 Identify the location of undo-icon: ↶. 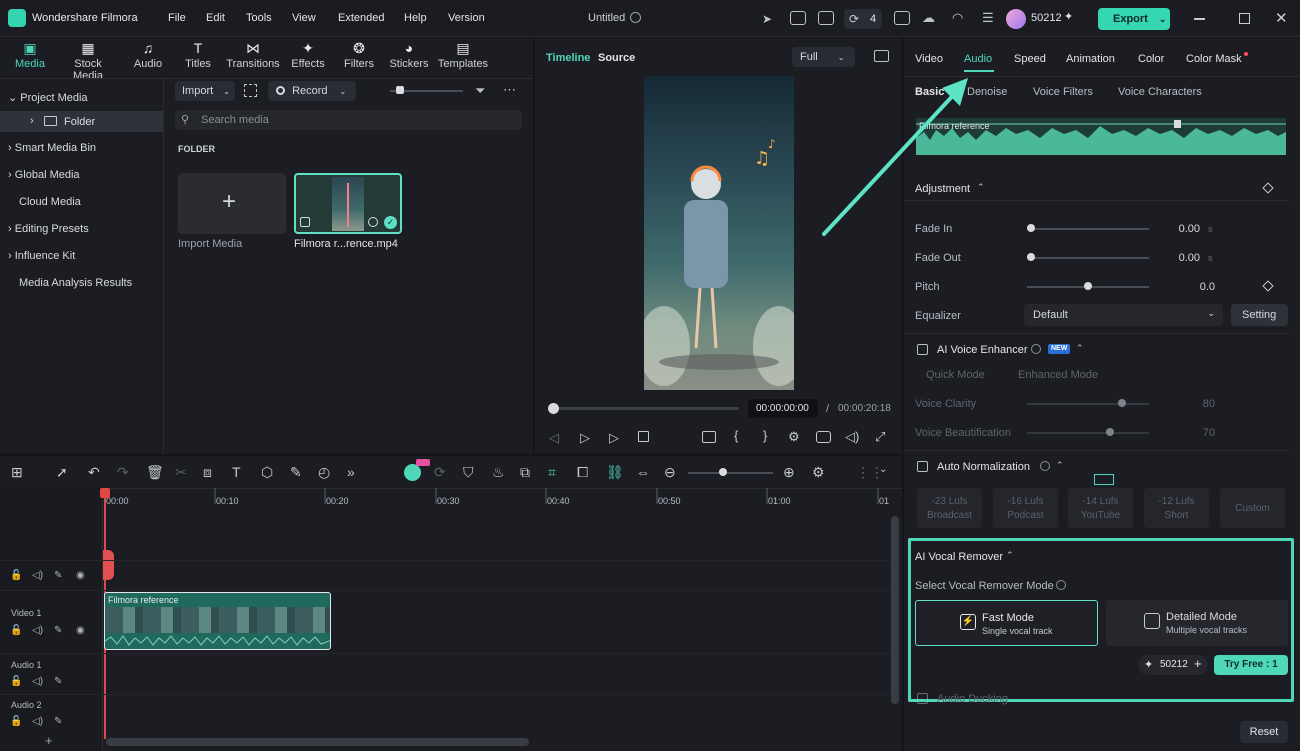
(94, 472).